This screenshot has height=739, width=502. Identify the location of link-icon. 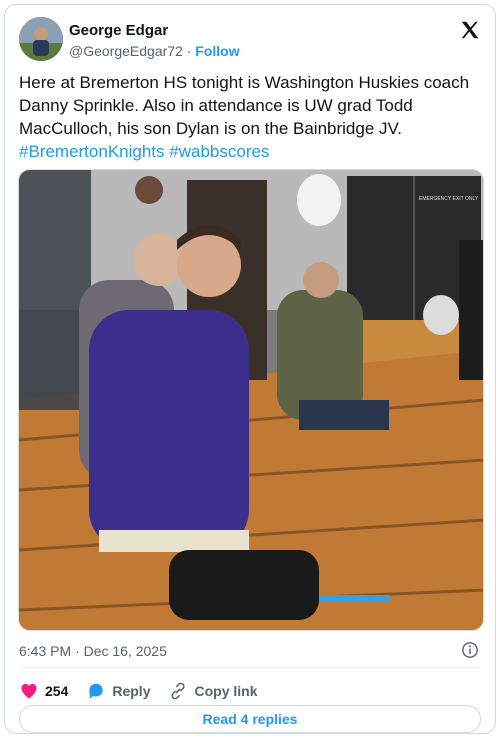
(178, 691).